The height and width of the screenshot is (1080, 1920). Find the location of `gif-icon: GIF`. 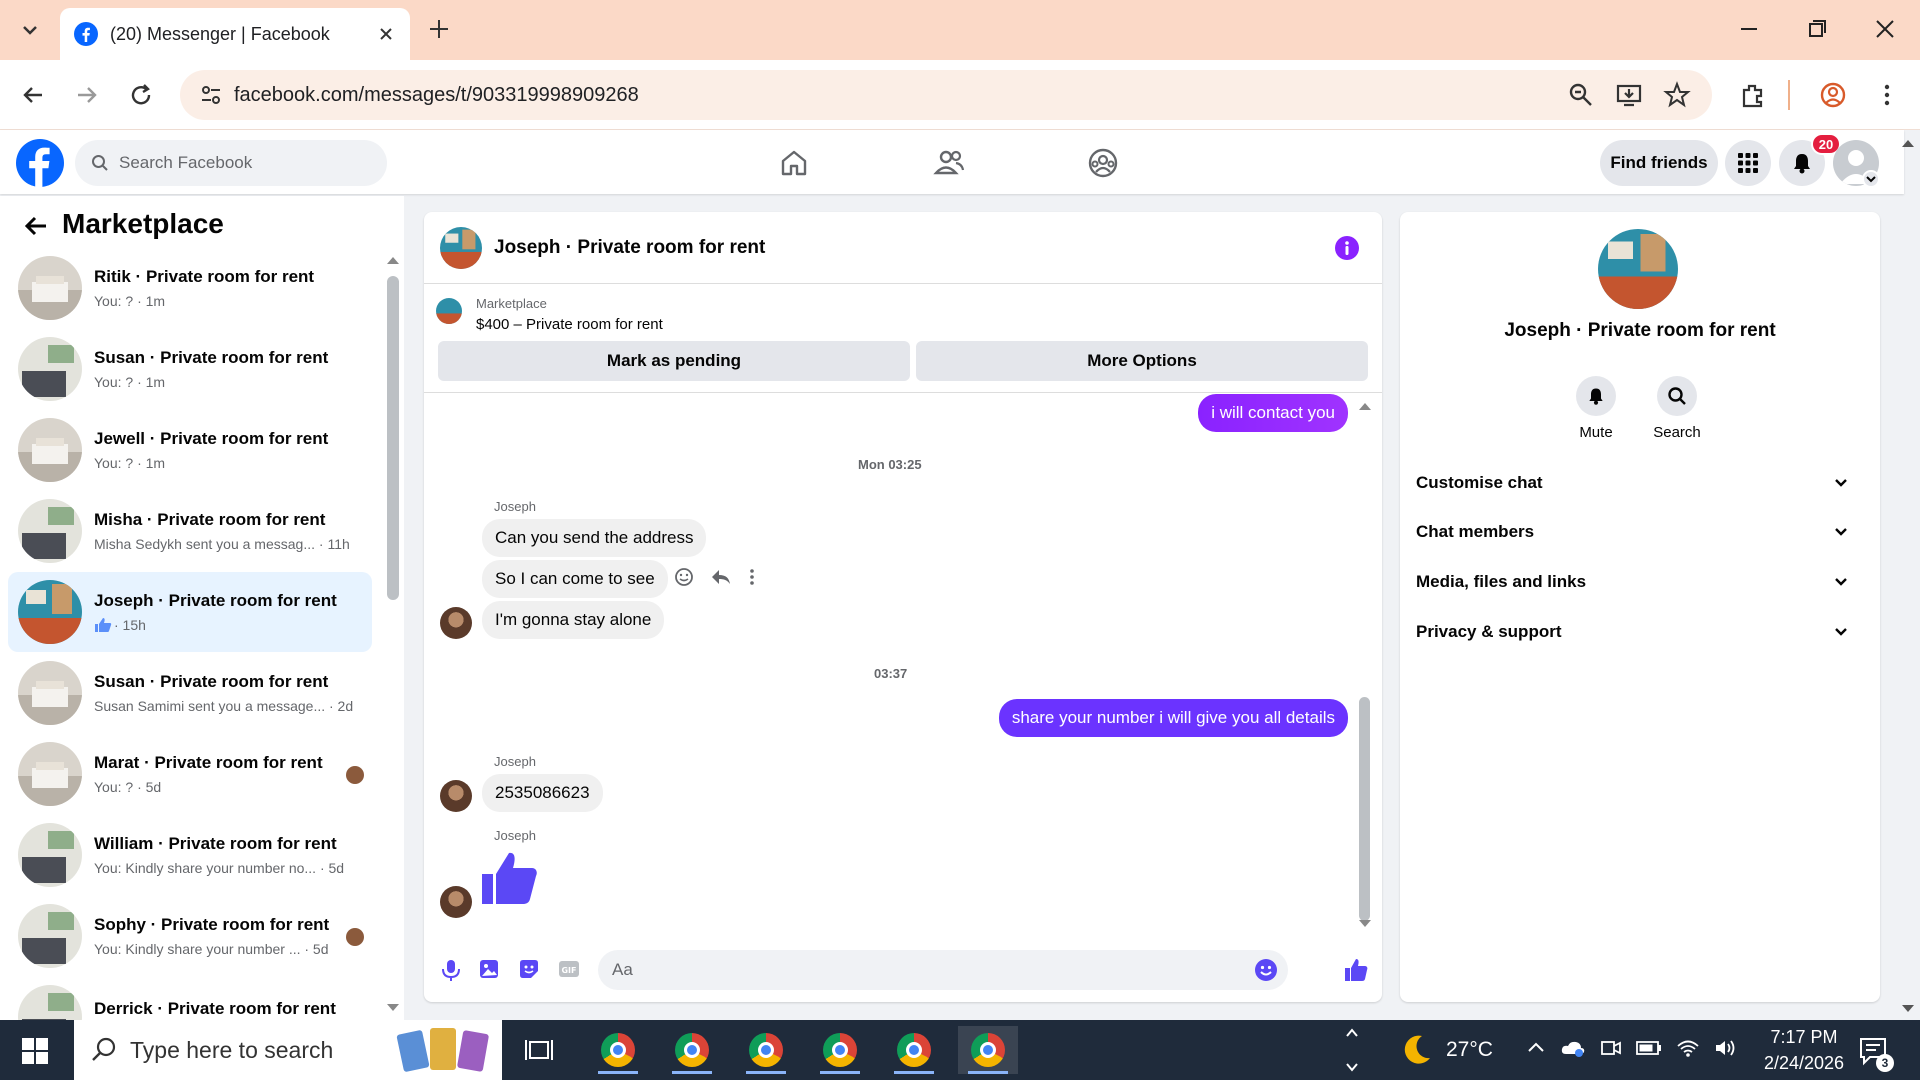

gif-icon: GIF is located at coordinates (569, 969).